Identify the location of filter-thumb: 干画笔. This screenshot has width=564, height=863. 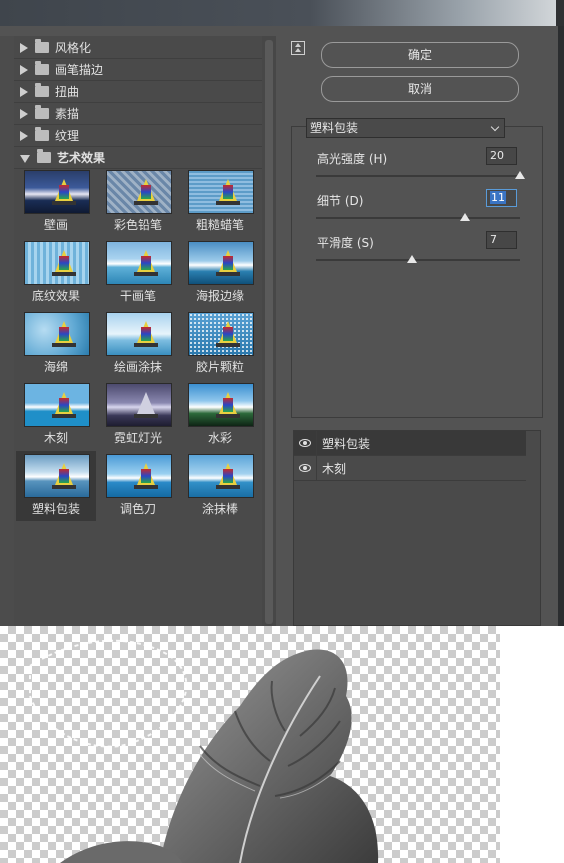
(138, 273).